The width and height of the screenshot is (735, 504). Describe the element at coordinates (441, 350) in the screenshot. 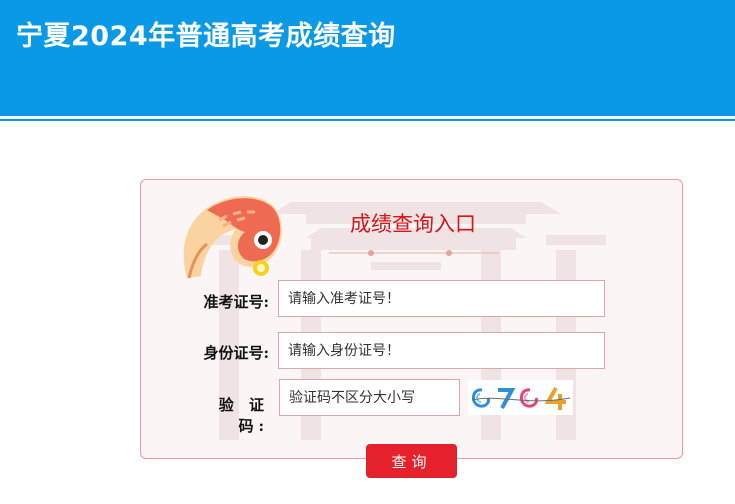

I see `id-number-input` at that location.